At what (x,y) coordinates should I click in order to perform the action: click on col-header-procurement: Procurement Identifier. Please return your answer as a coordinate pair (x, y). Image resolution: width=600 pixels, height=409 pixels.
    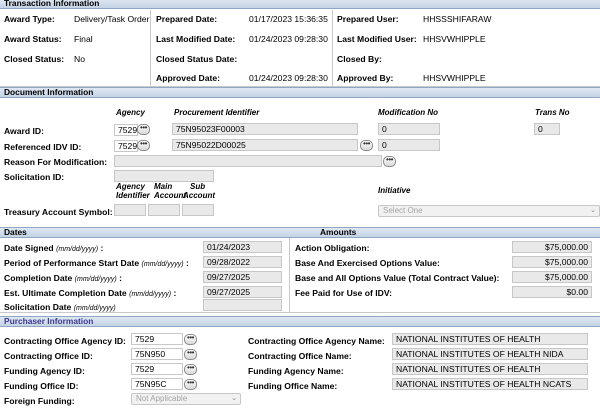
    Looking at the image, I should click on (217, 112).